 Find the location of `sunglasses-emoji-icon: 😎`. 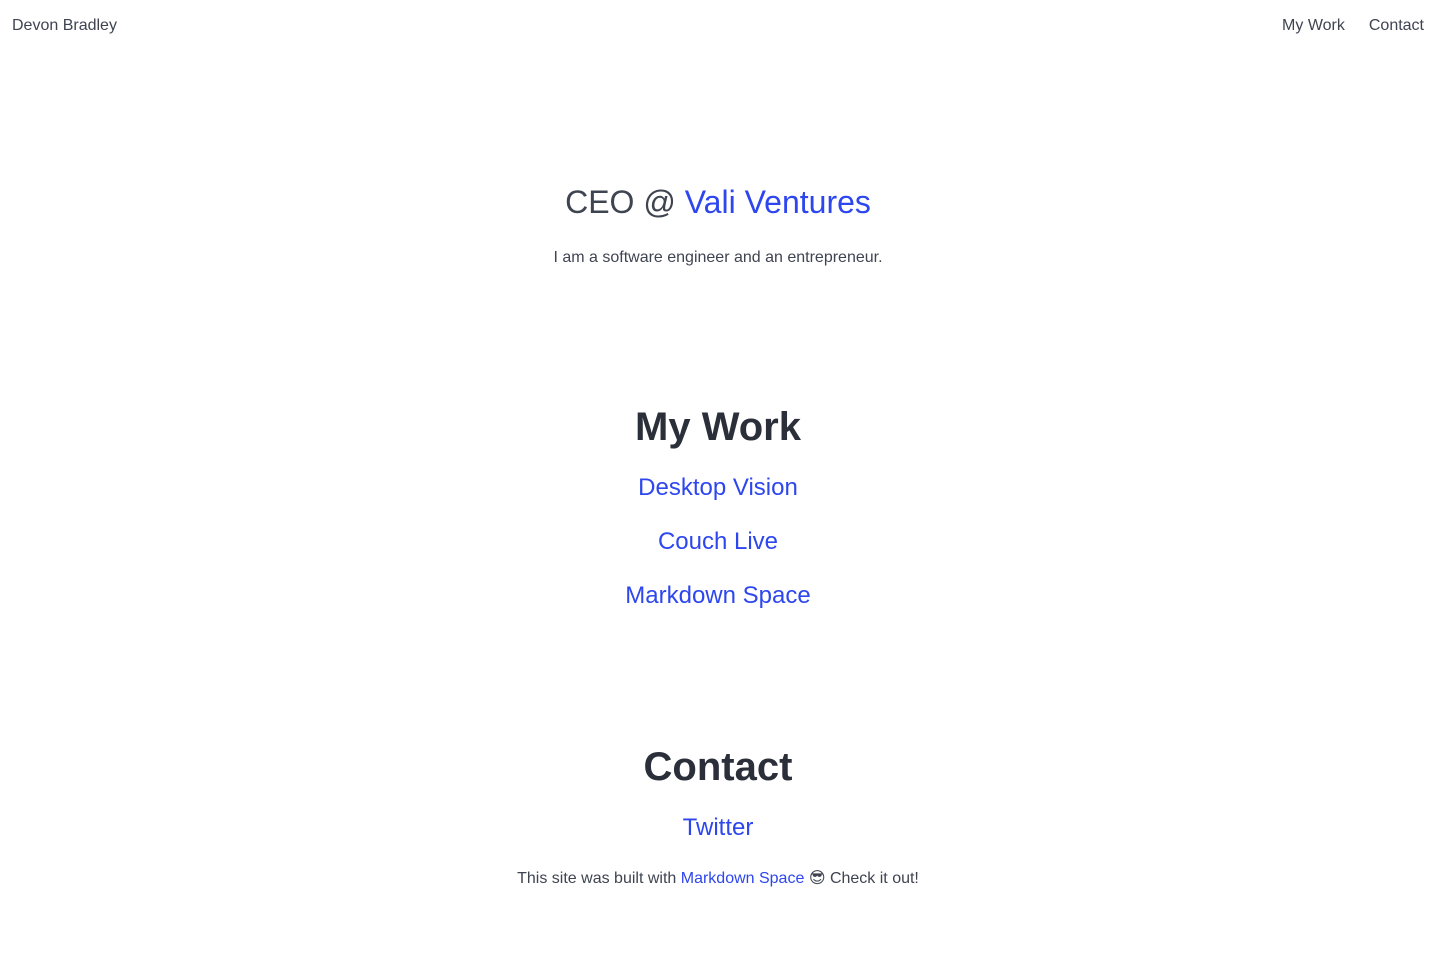

sunglasses-emoji-icon: 😎 is located at coordinates (817, 878).